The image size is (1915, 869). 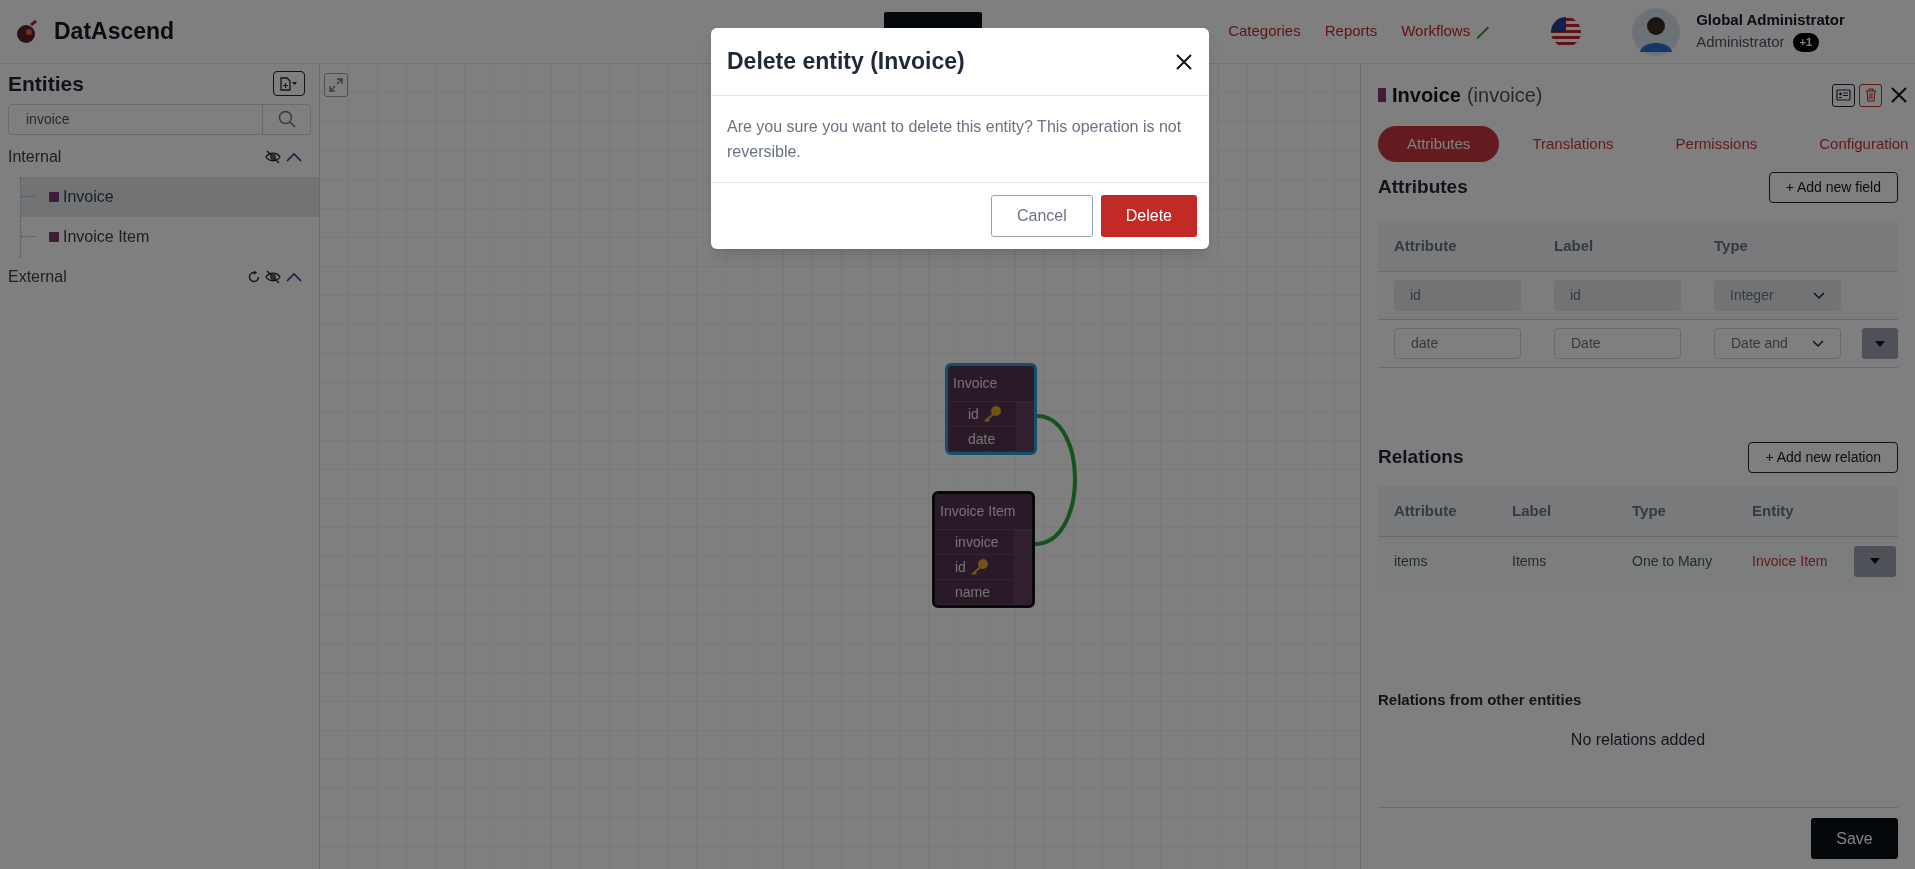 What do you see at coordinates (1148, 216) in the screenshot?
I see `delete-button: Delete` at bounding box center [1148, 216].